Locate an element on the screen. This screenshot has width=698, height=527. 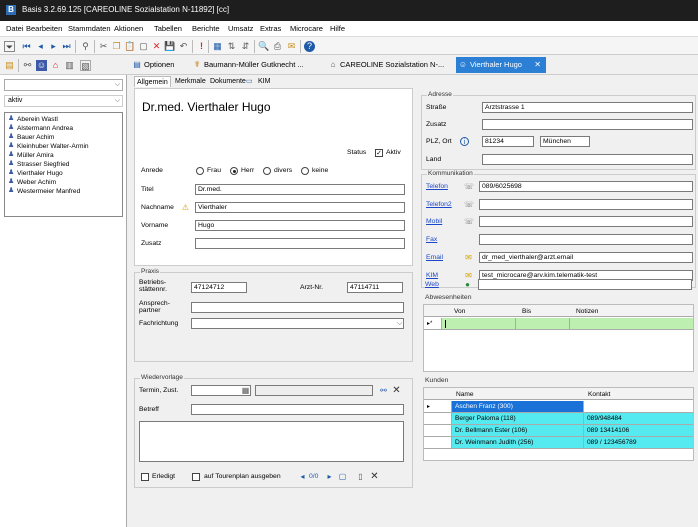
column-header-bis: Bis is located at coordinates (526, 311).